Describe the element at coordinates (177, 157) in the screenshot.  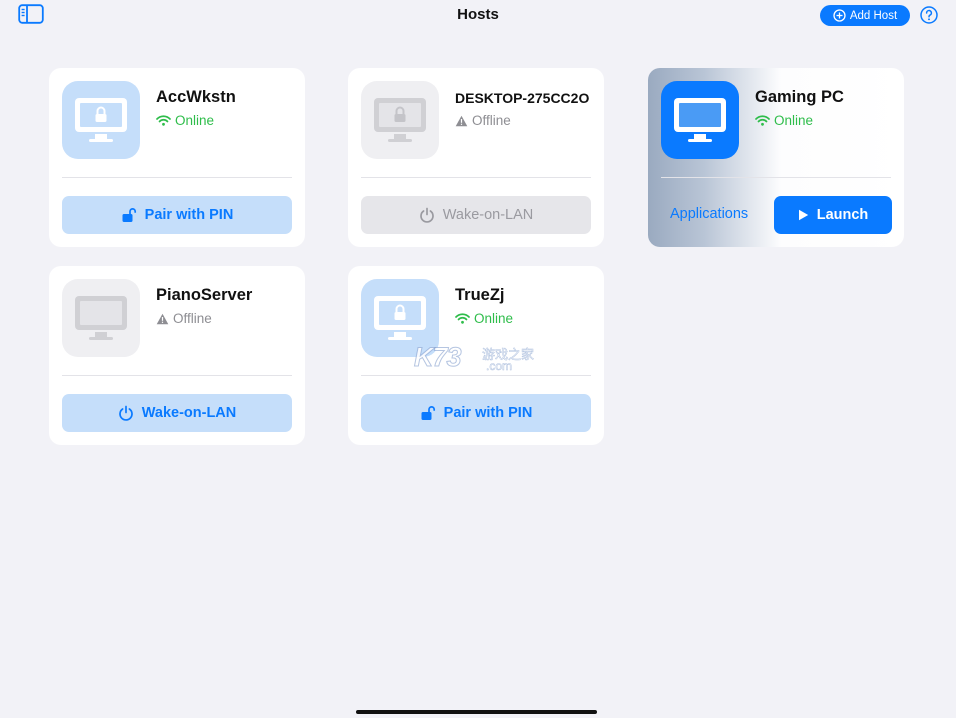
I see `host-card-accwkstn: AccWkstn Online Pair with PIN` at that location.